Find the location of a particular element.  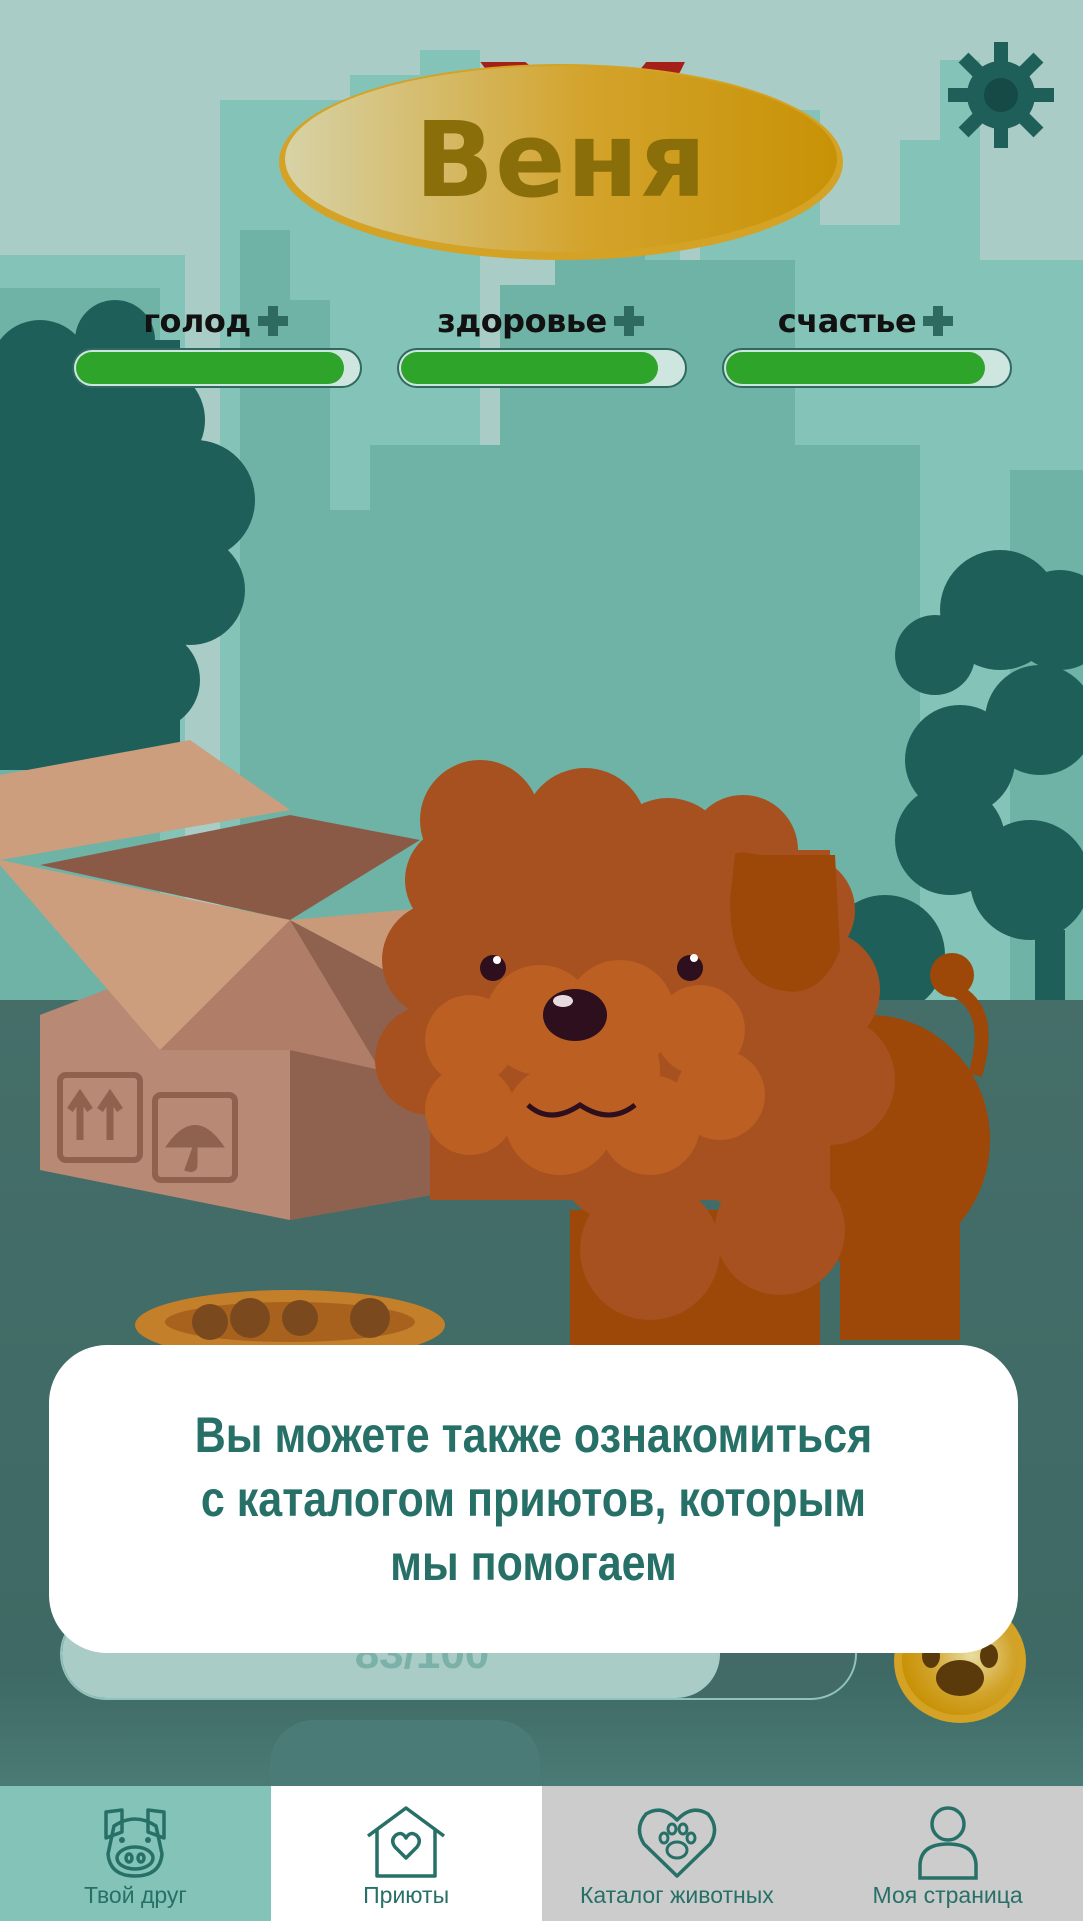

stat-happiness-fill is located at coordinates (856, 368).